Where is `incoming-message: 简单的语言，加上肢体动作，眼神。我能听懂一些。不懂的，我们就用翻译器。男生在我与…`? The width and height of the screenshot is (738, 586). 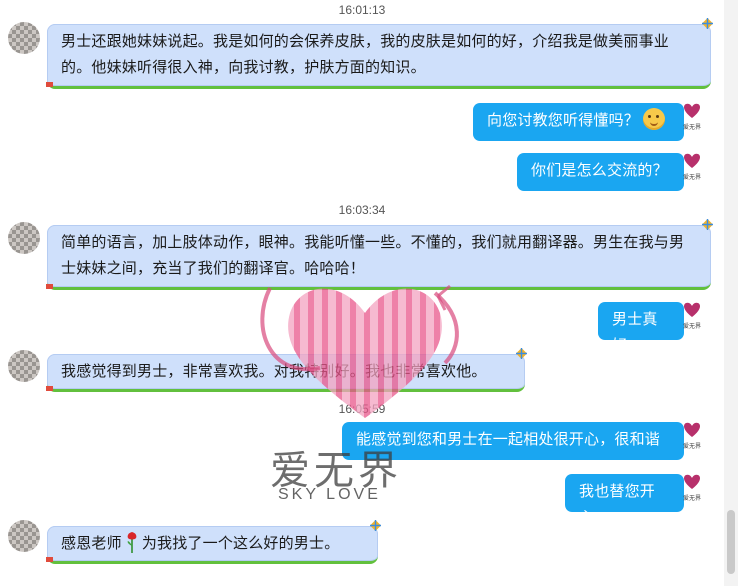
incoming-message: 简单的语言，加上肢体动作，眼神。我能听懂一些。不懂的，我们就用翻译器。男生在我与… is located at coordinates (379, 257).